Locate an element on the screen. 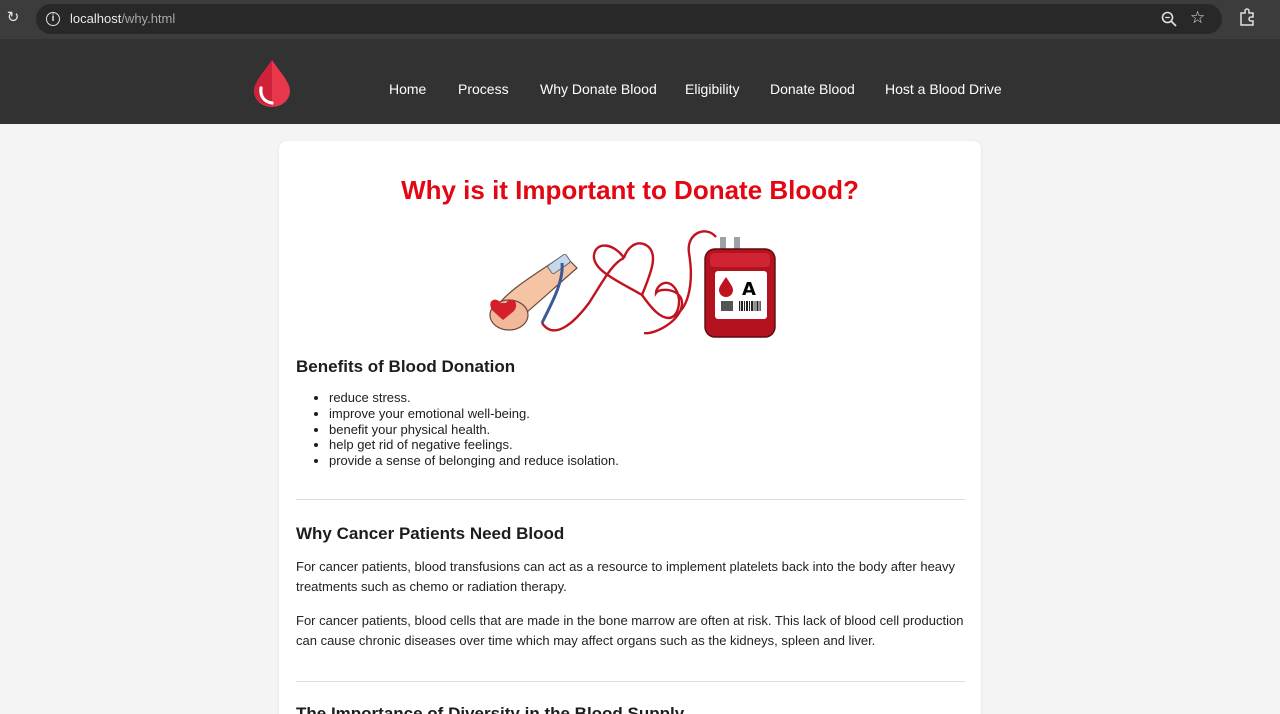 This screenshot has width=1280, height=714. nav-host-blood-drive: Host a Blood Drive is located at coordinates (943, 89).